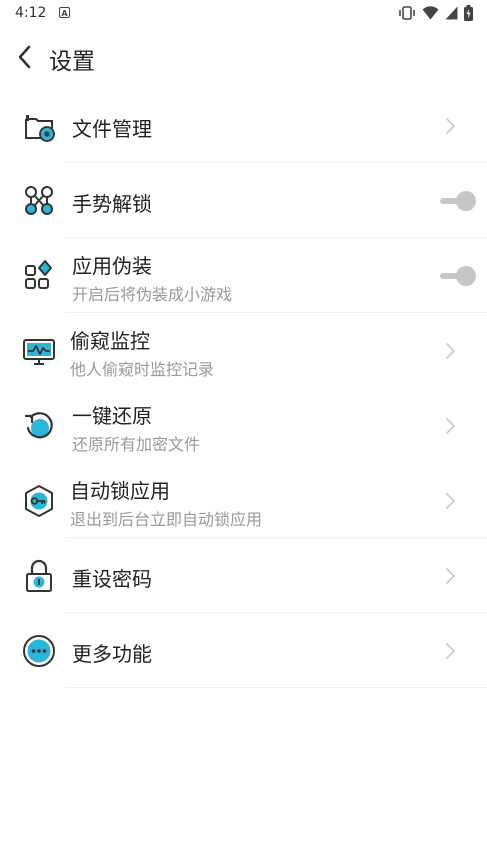  Describe the element at coordinates (72, 62) in the screenshot. I see `page-title: 设置` at that location.